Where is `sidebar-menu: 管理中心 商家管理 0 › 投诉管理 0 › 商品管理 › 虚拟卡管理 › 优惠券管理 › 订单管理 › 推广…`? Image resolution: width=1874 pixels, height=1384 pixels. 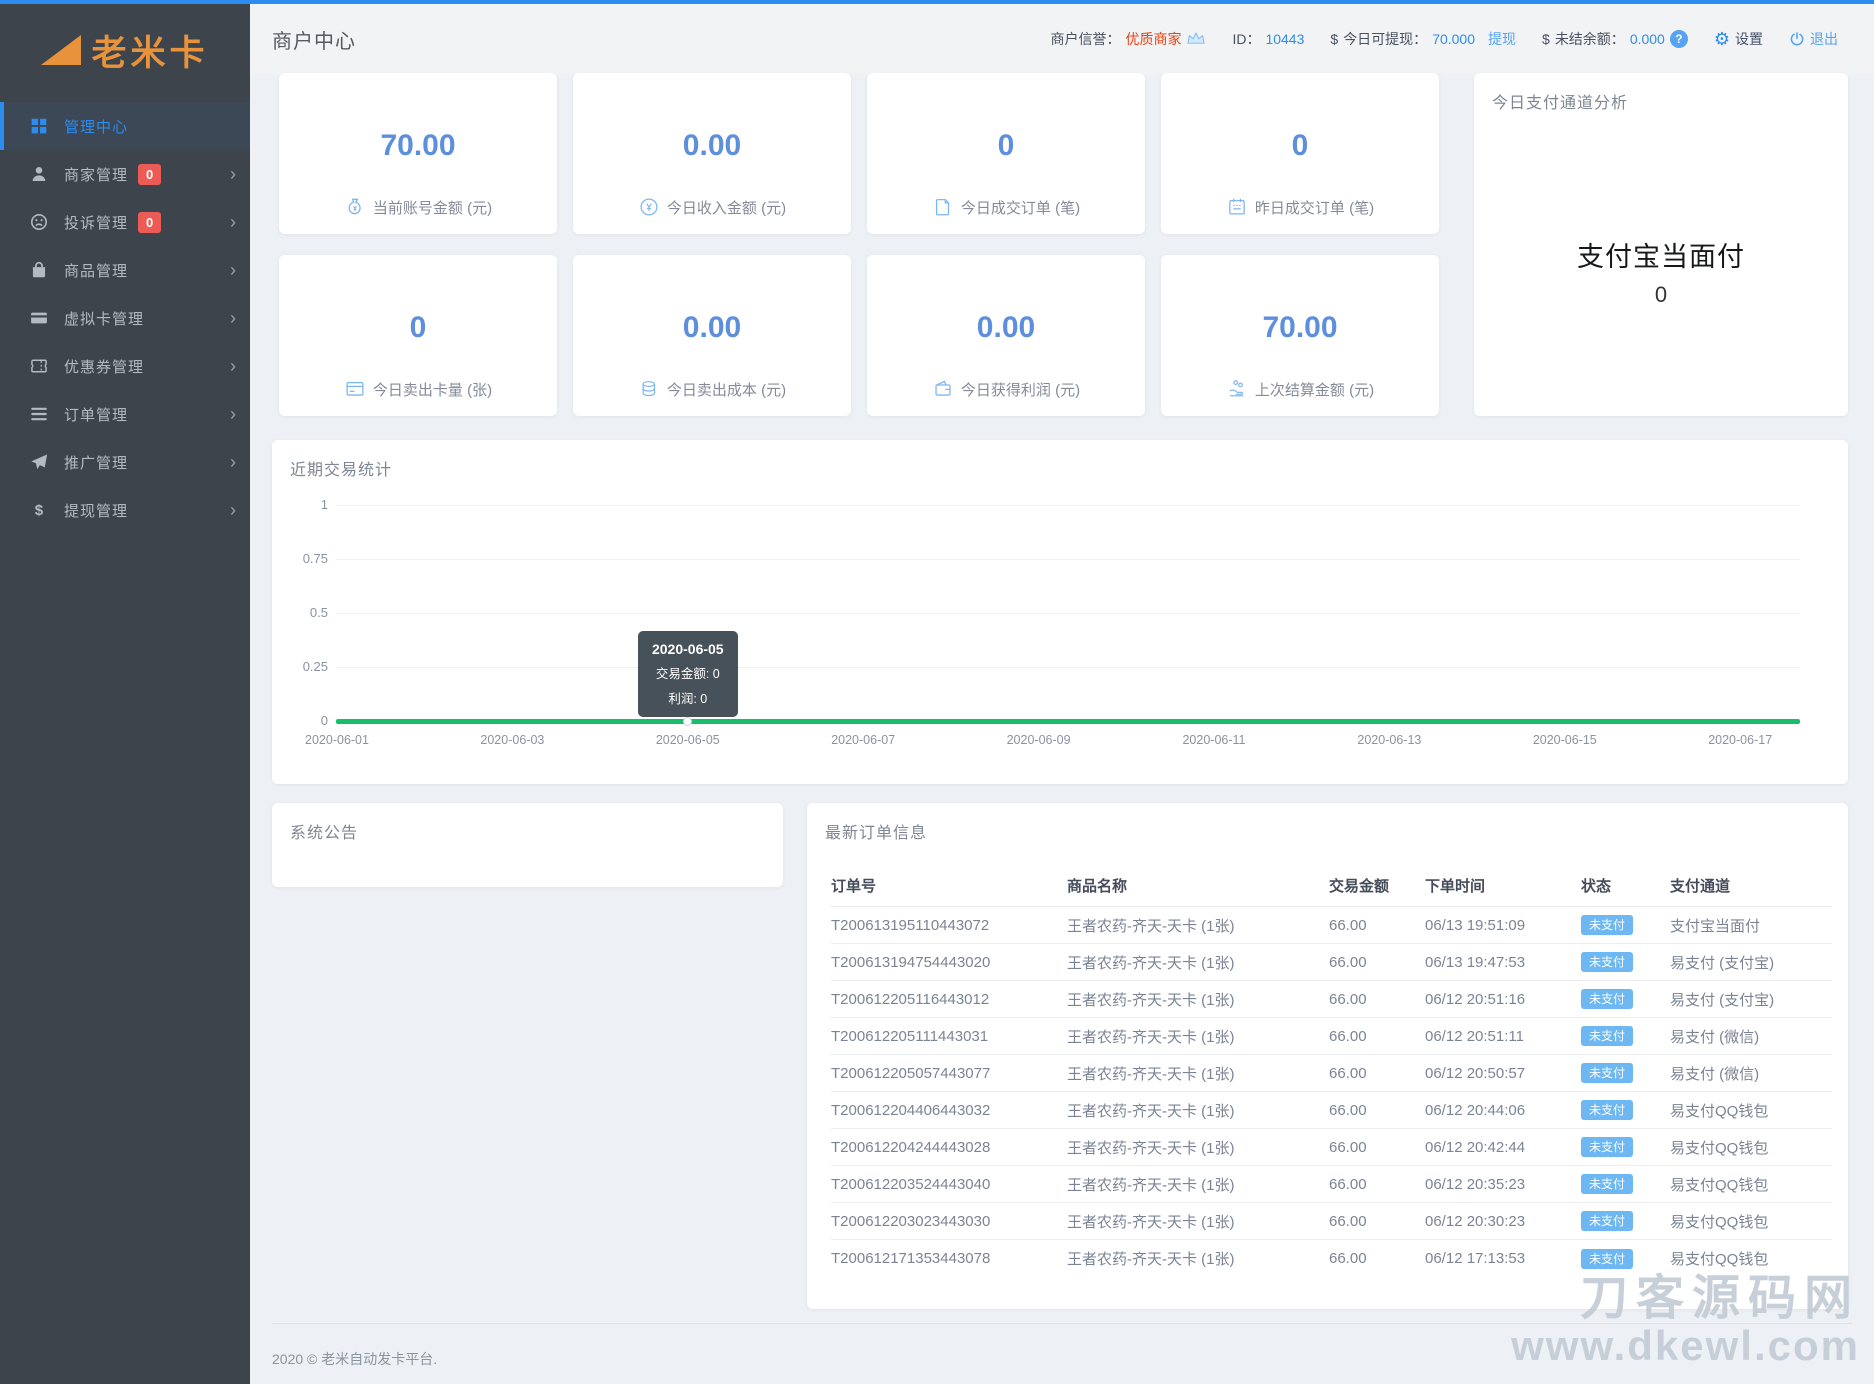 sidebar-menu: 管理中心 商家管理 0 › 投诉管理 0 › 商品管理 › 虚拟卡管理 › 优惠券管理 › 订单管理 › 推广… is located at coordinates (125, 318).